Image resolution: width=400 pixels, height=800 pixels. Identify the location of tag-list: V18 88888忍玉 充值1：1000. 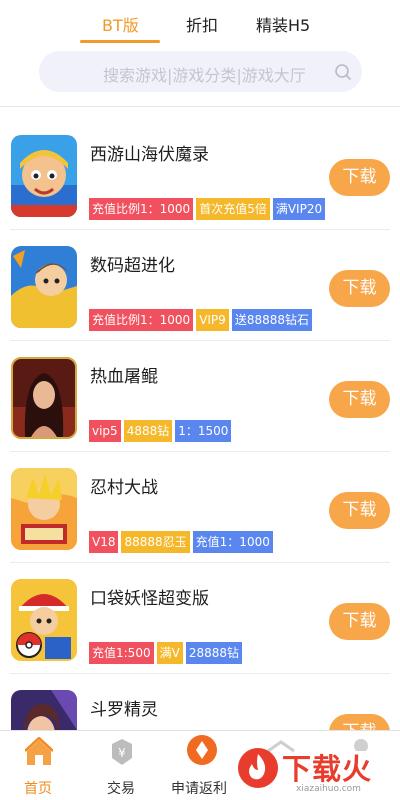
(181, 542).